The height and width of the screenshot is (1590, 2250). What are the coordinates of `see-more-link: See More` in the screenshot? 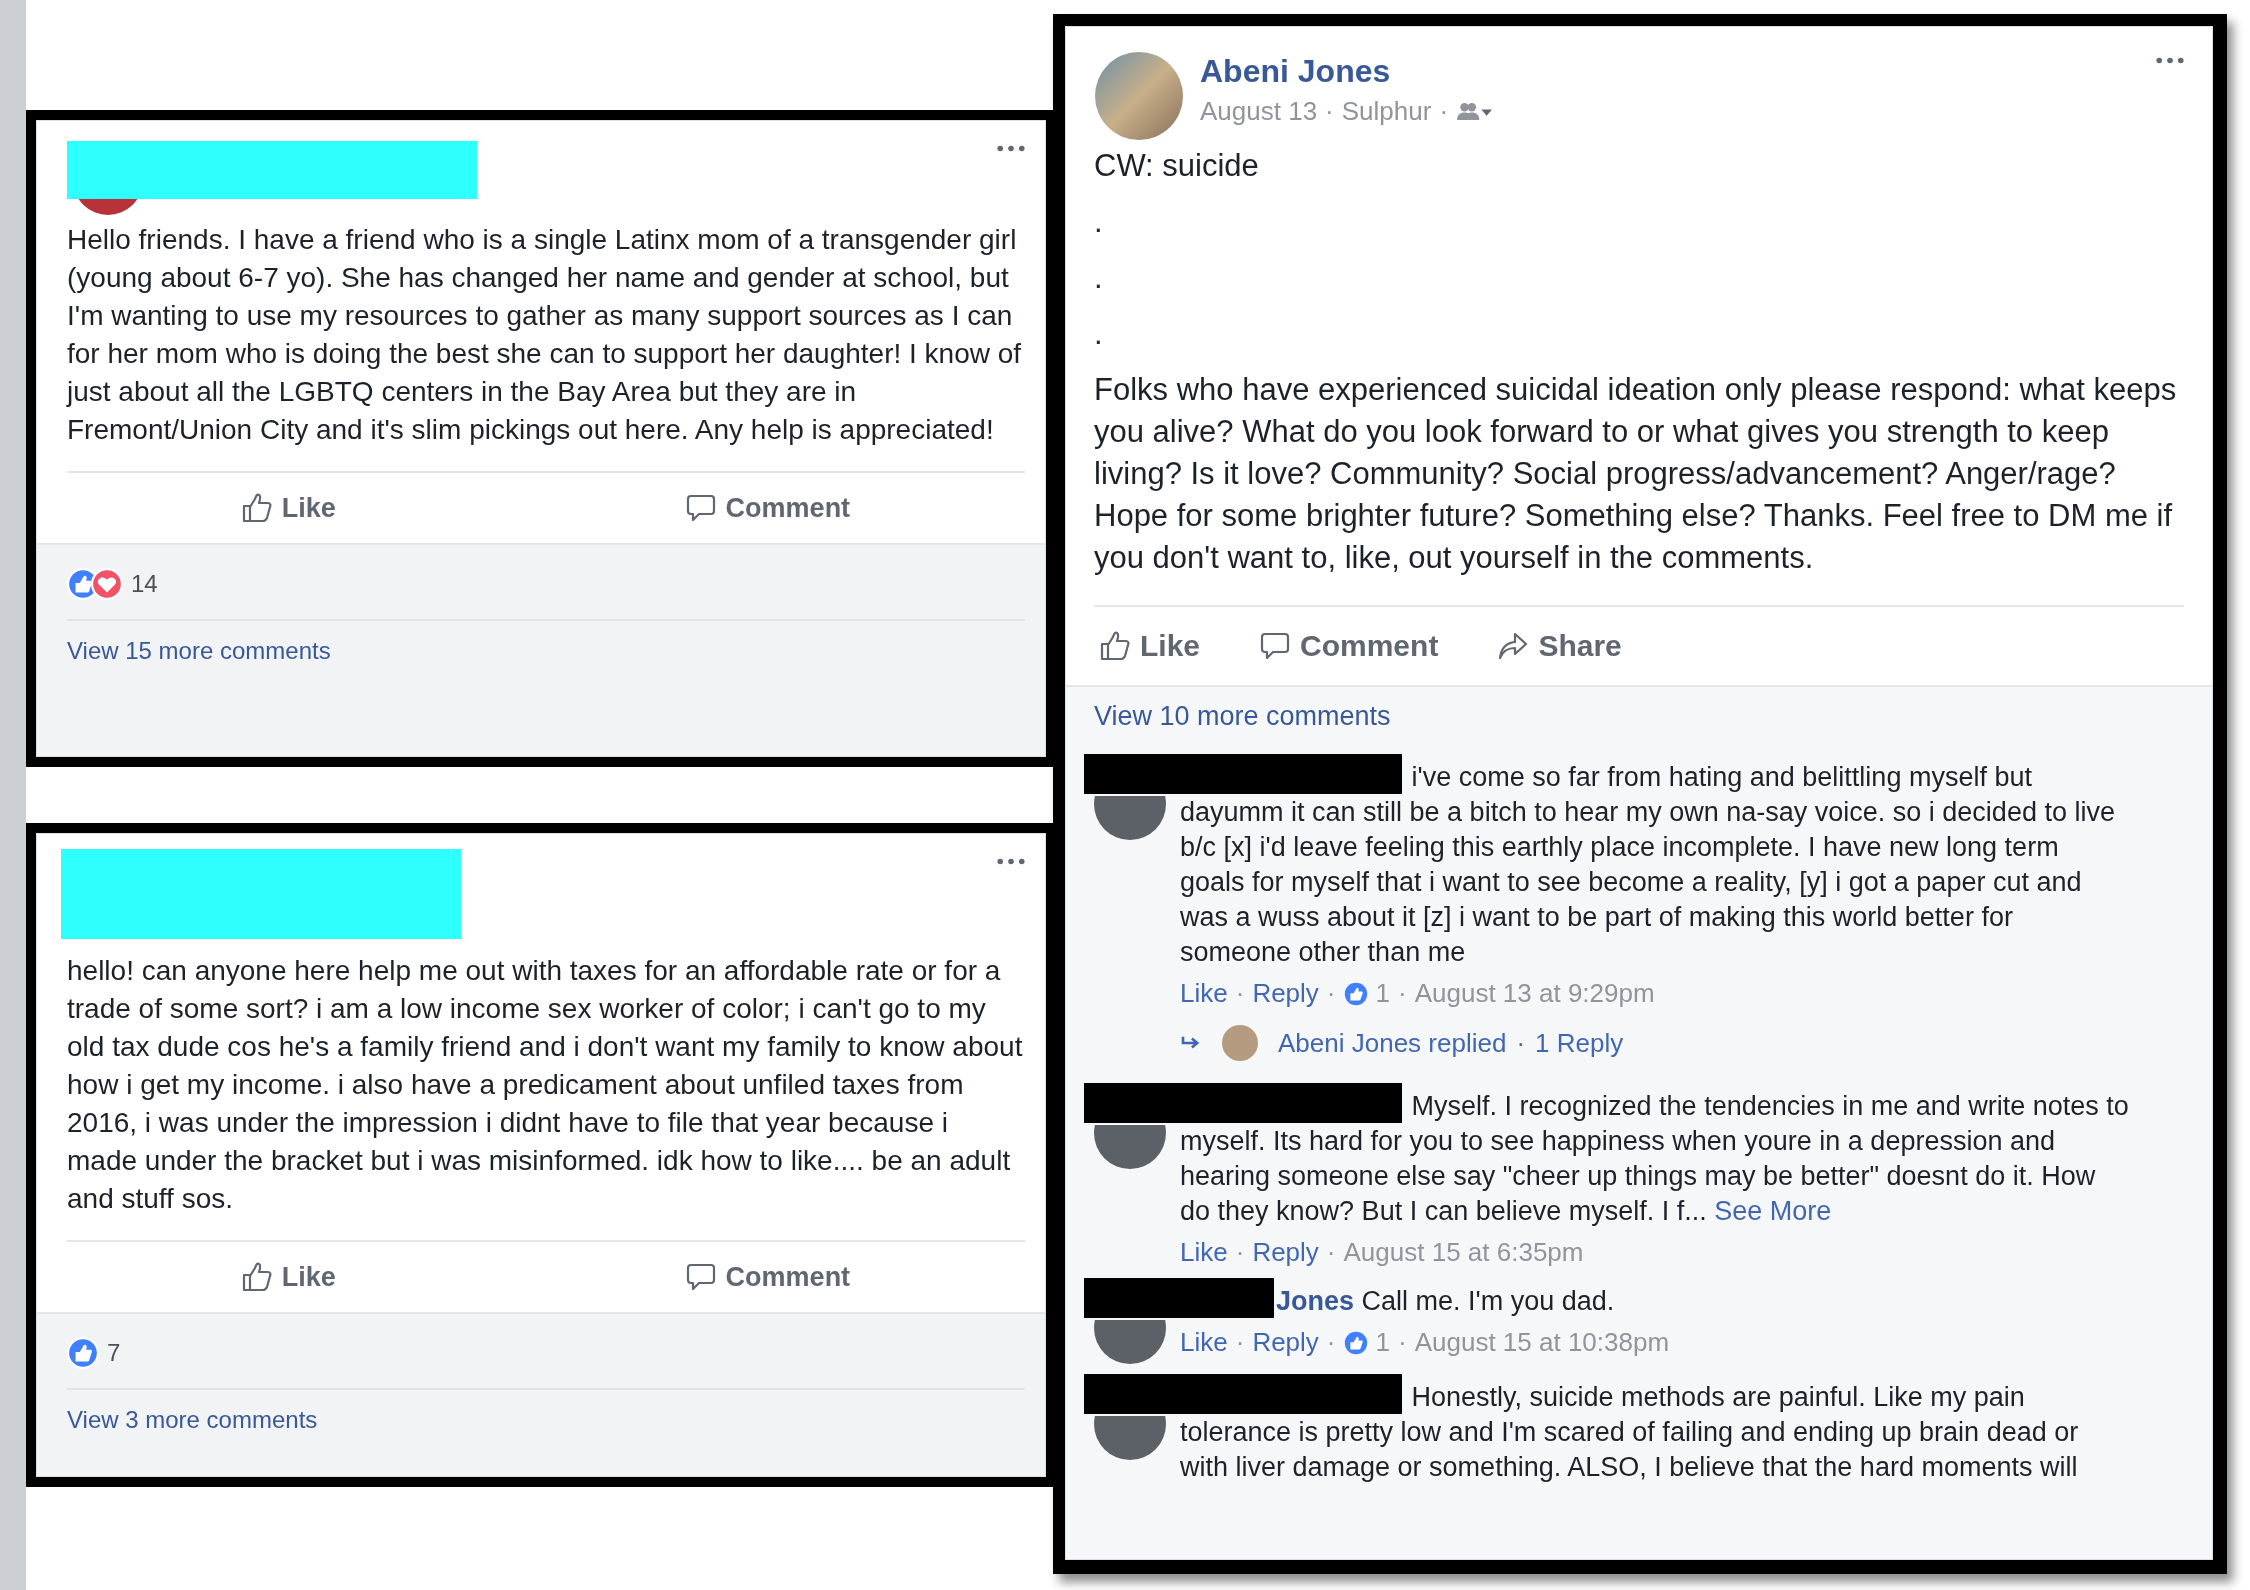 It's located at (1773, 1211).